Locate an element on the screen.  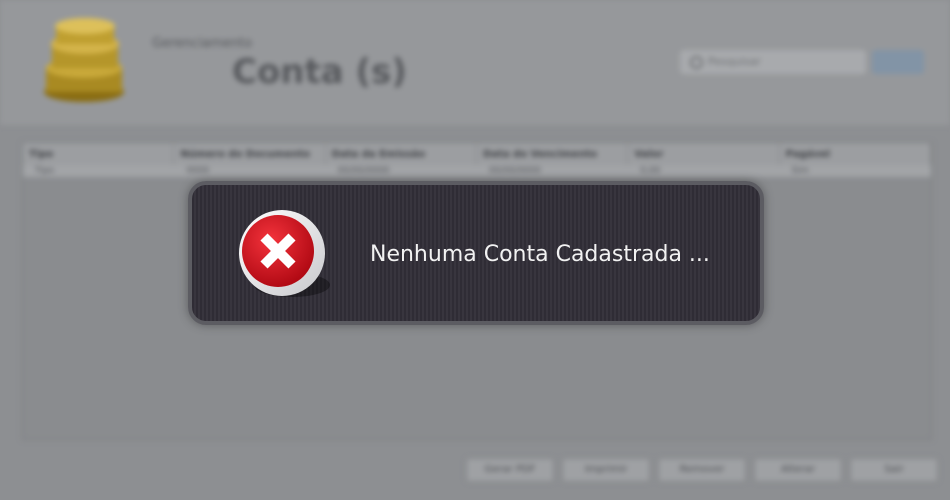
table-cell: 0000 is located at coordinates (198, 171).